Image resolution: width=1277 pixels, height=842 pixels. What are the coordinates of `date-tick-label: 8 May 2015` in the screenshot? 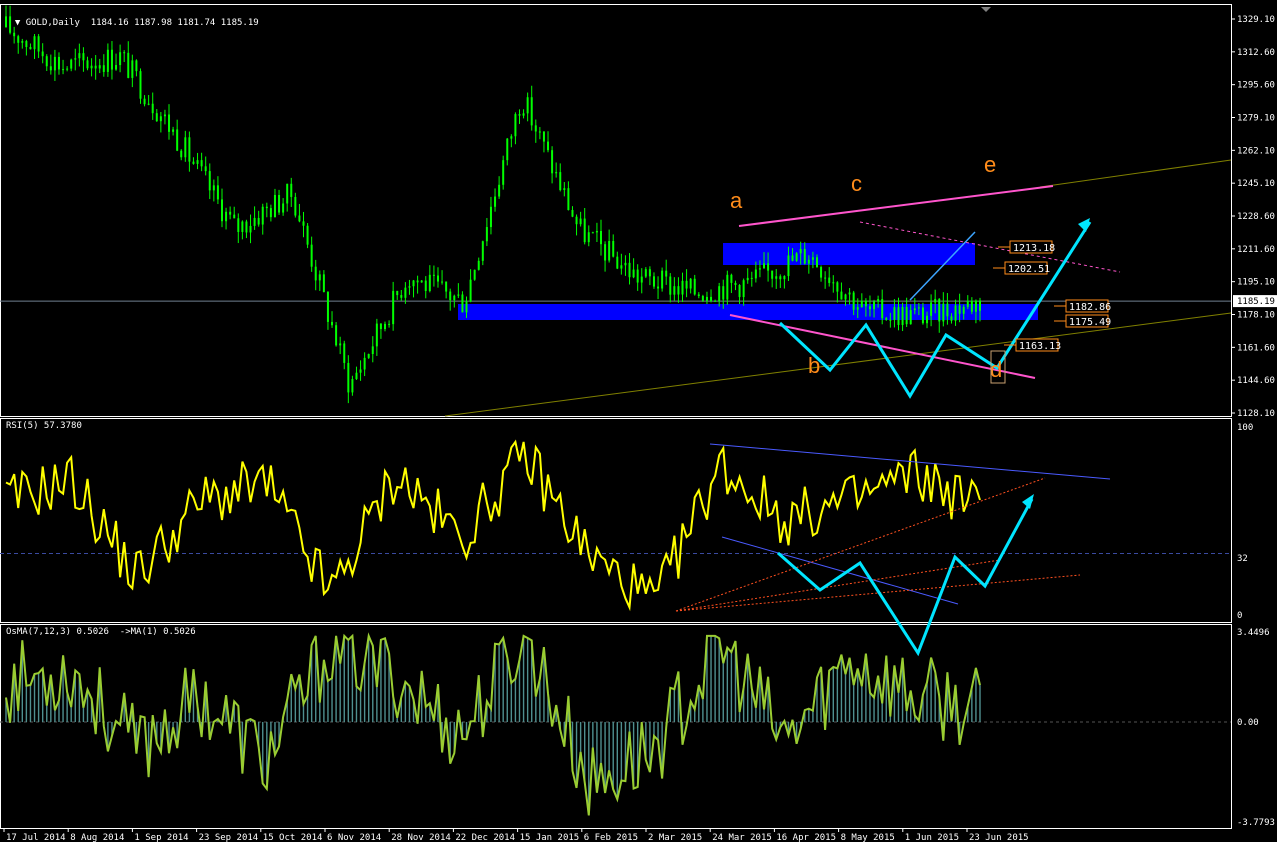 It's located at (868, 837).